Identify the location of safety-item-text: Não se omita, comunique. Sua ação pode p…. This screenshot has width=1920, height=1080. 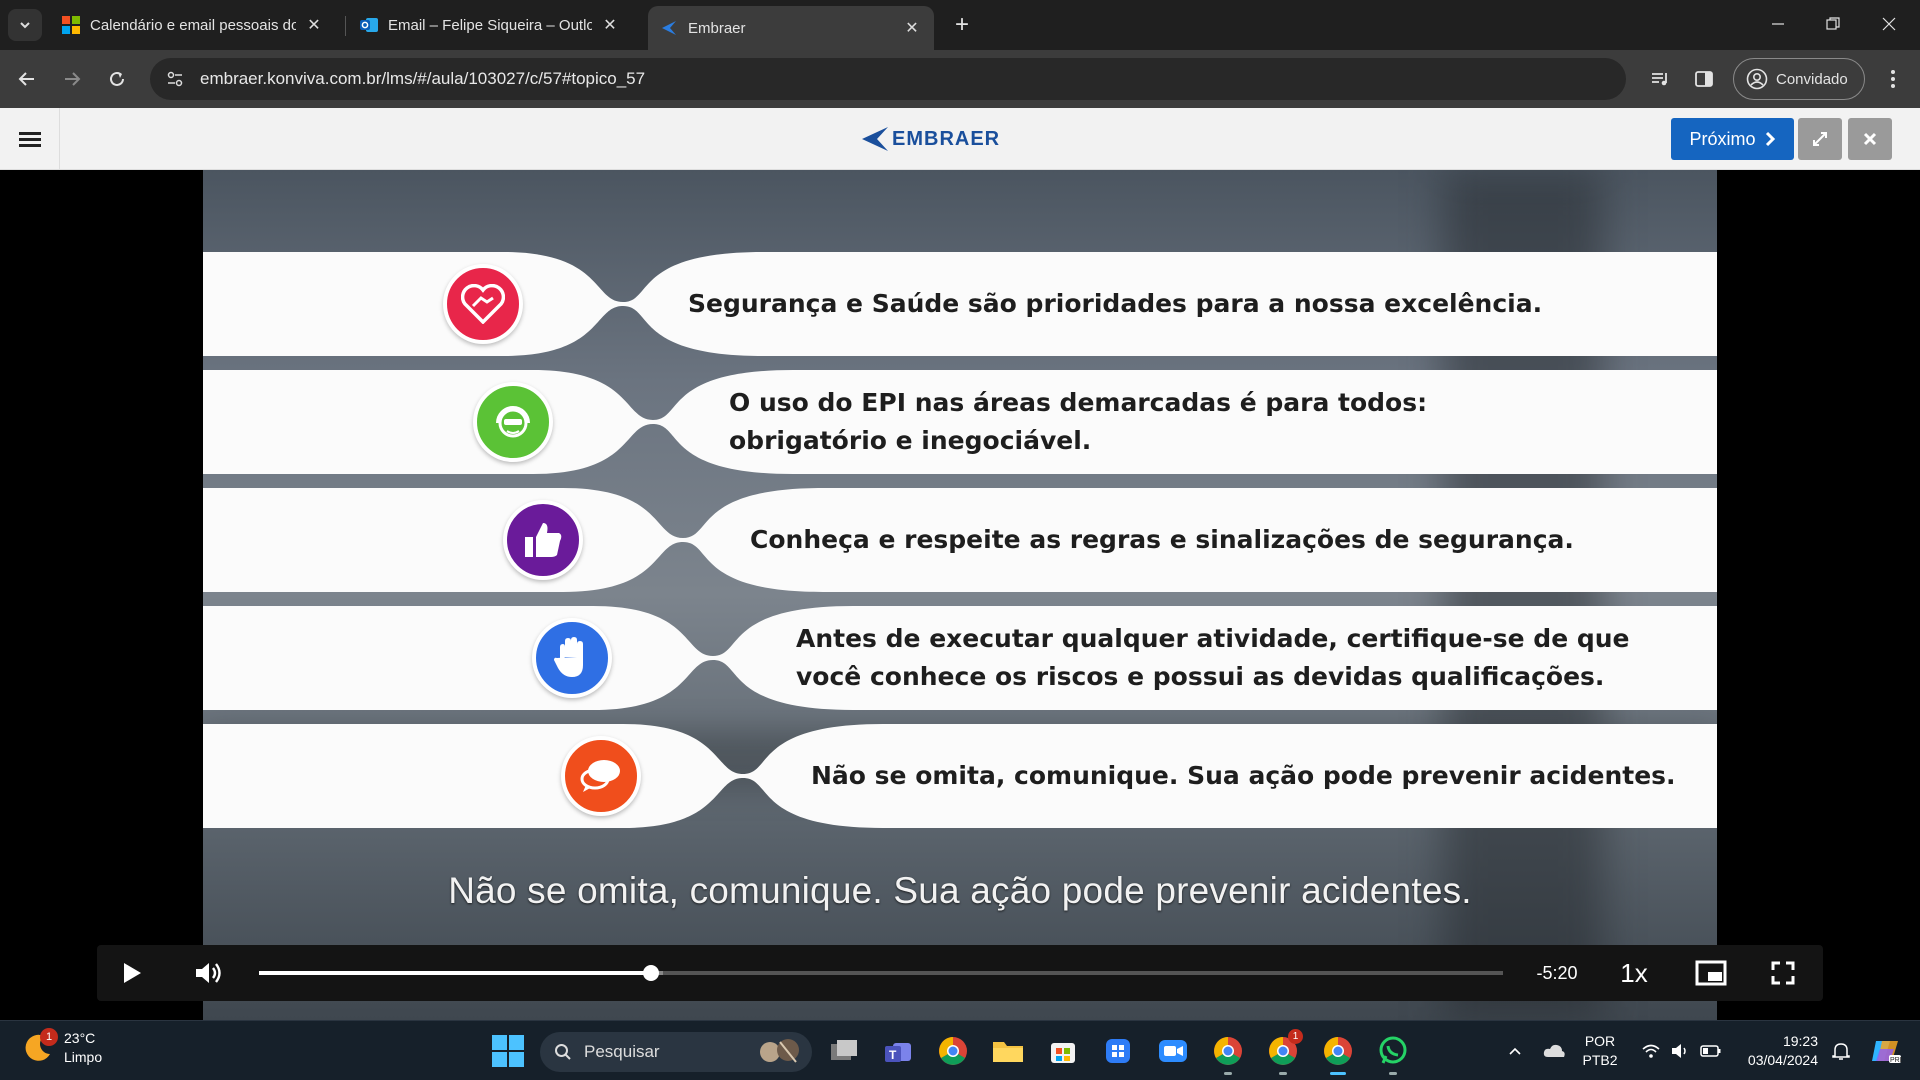
(1243, 776).